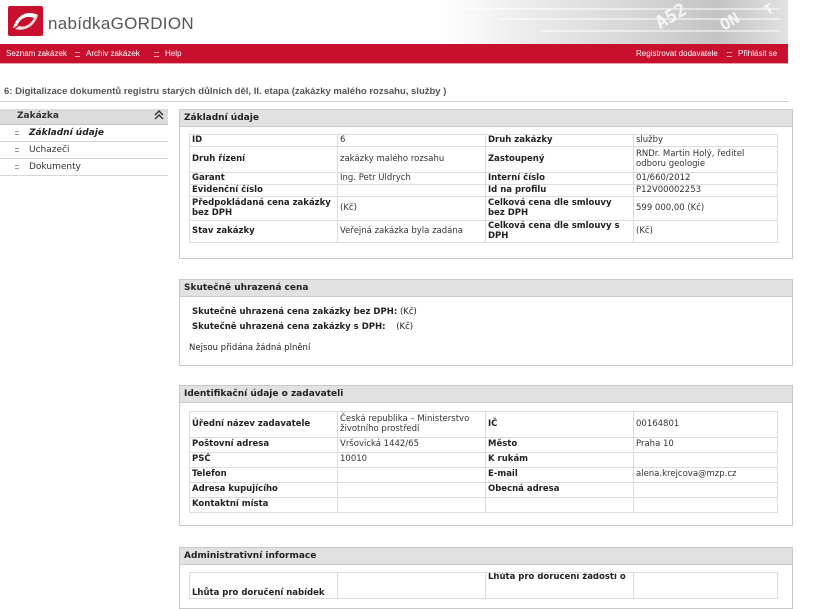 Image resolution: width=828 pixels, height=609 pixels. I want to click on sidebar-item-zakladni-udaje: Základní údaje, so click(84, 133).